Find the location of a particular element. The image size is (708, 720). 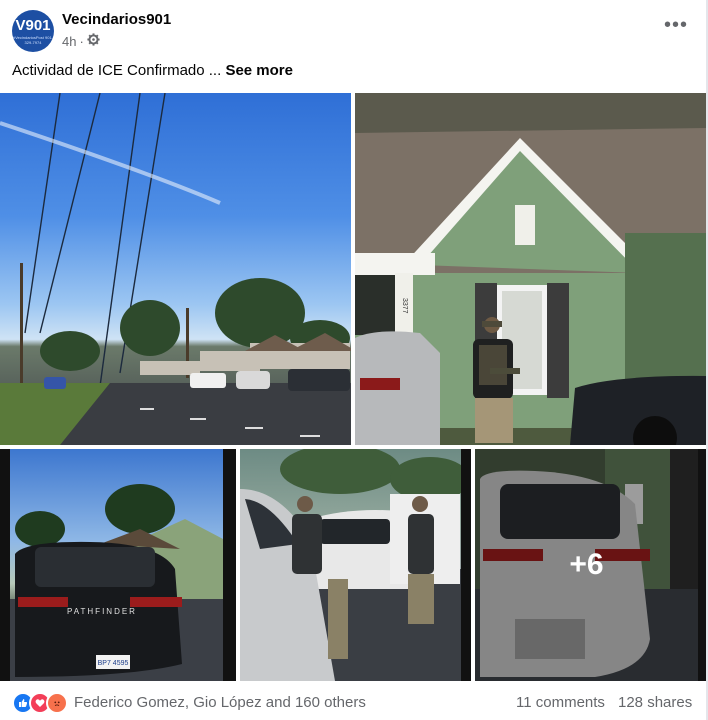

post-text: Actividad de ICE Confirmado ... See more is located at coordinates (152, 70).